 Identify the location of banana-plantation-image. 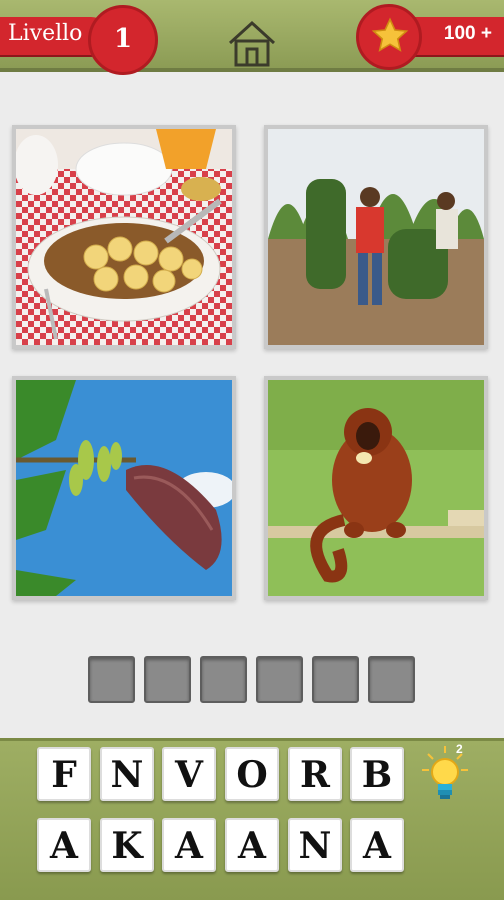
(376, 237).